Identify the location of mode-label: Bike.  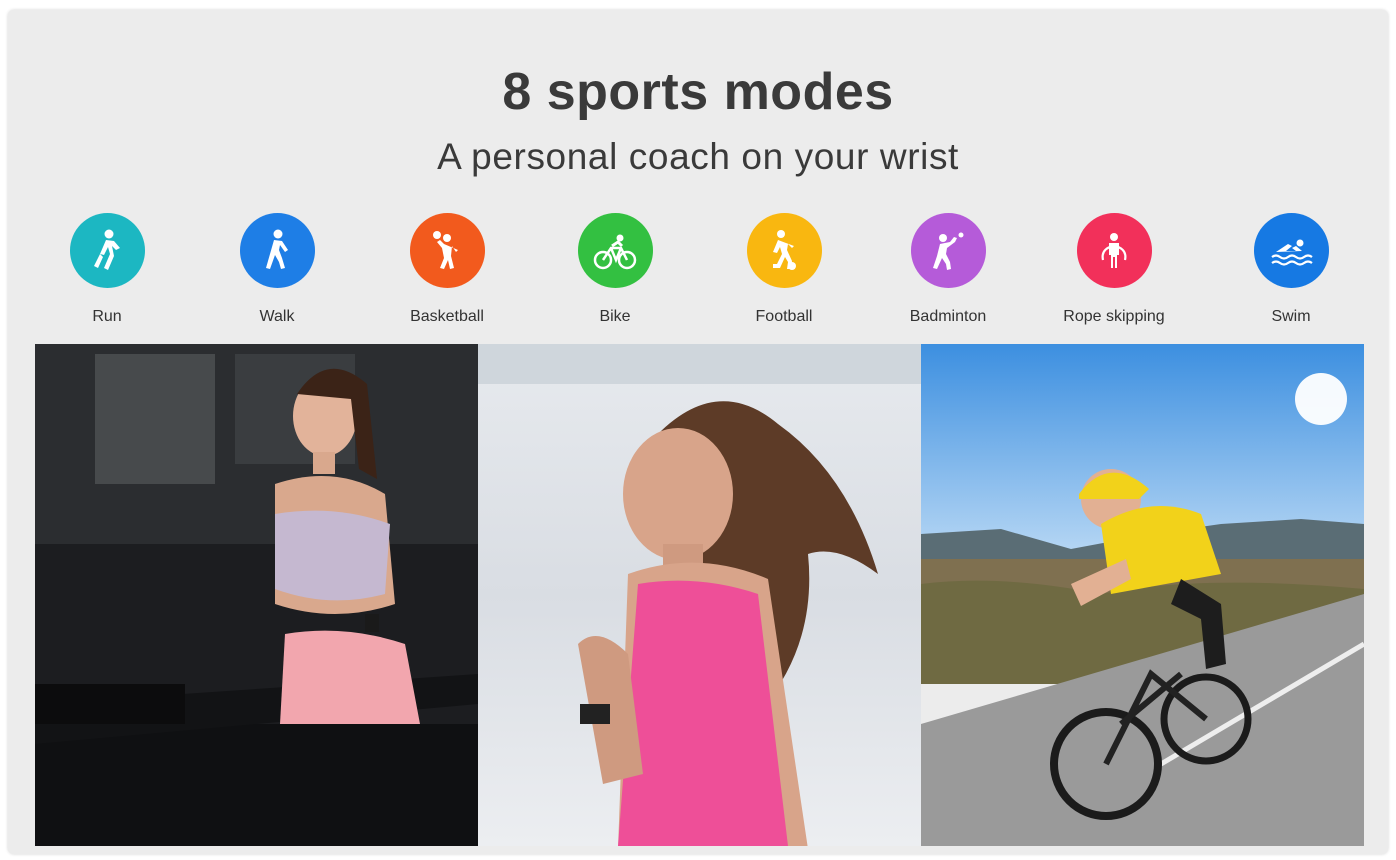
(615, 316).